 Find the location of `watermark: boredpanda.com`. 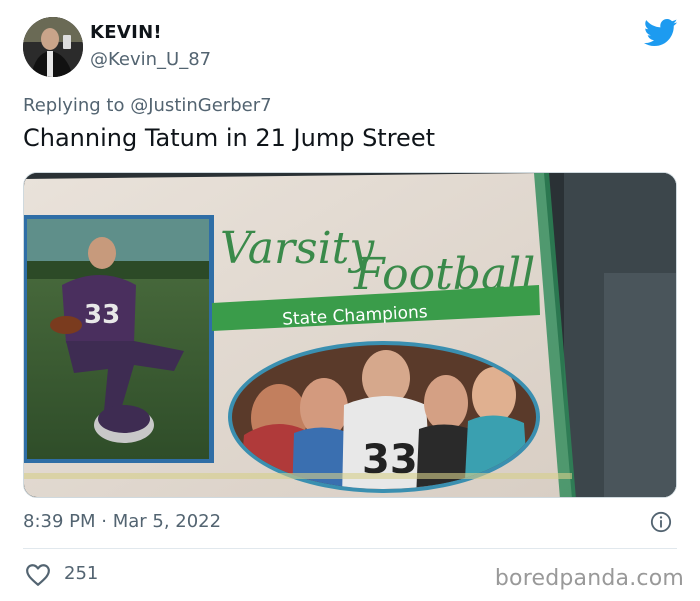

watermark: boredpanda.com is located at coordinates (589, 578).